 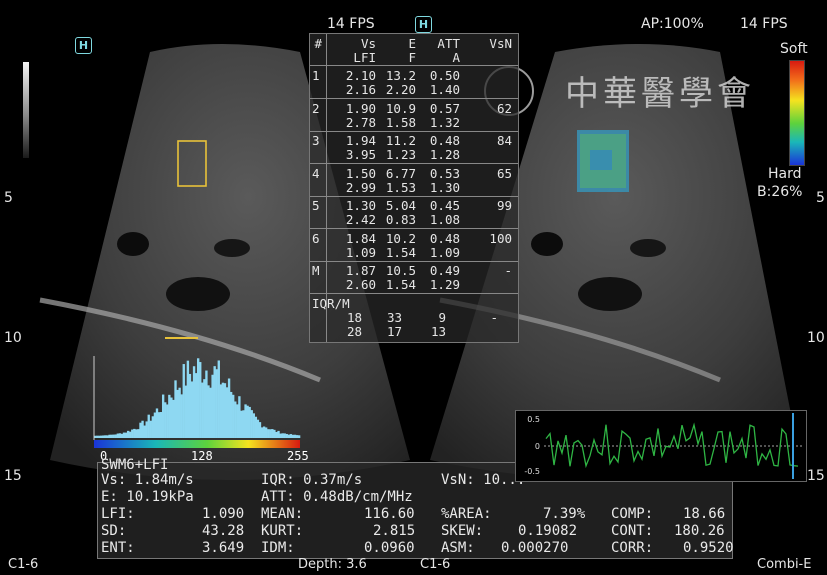 I want to click on depth-mark-right-15: 15, so click(x=816, y=476).